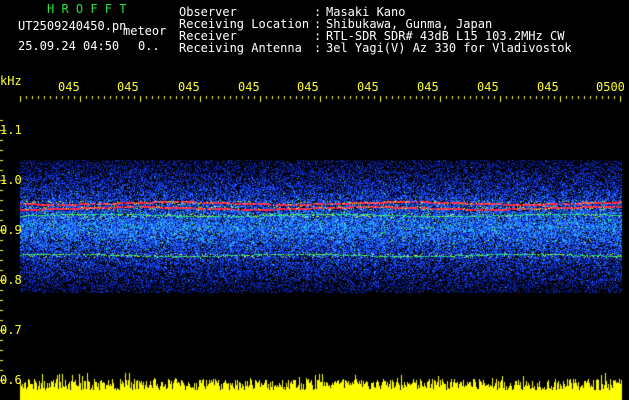 Image resolution: width=629 pixels, height=400 pixels. Describe the element at coordinates (11, 280) in the screenshot. I see `y-tick-label: 0.8` at that location.